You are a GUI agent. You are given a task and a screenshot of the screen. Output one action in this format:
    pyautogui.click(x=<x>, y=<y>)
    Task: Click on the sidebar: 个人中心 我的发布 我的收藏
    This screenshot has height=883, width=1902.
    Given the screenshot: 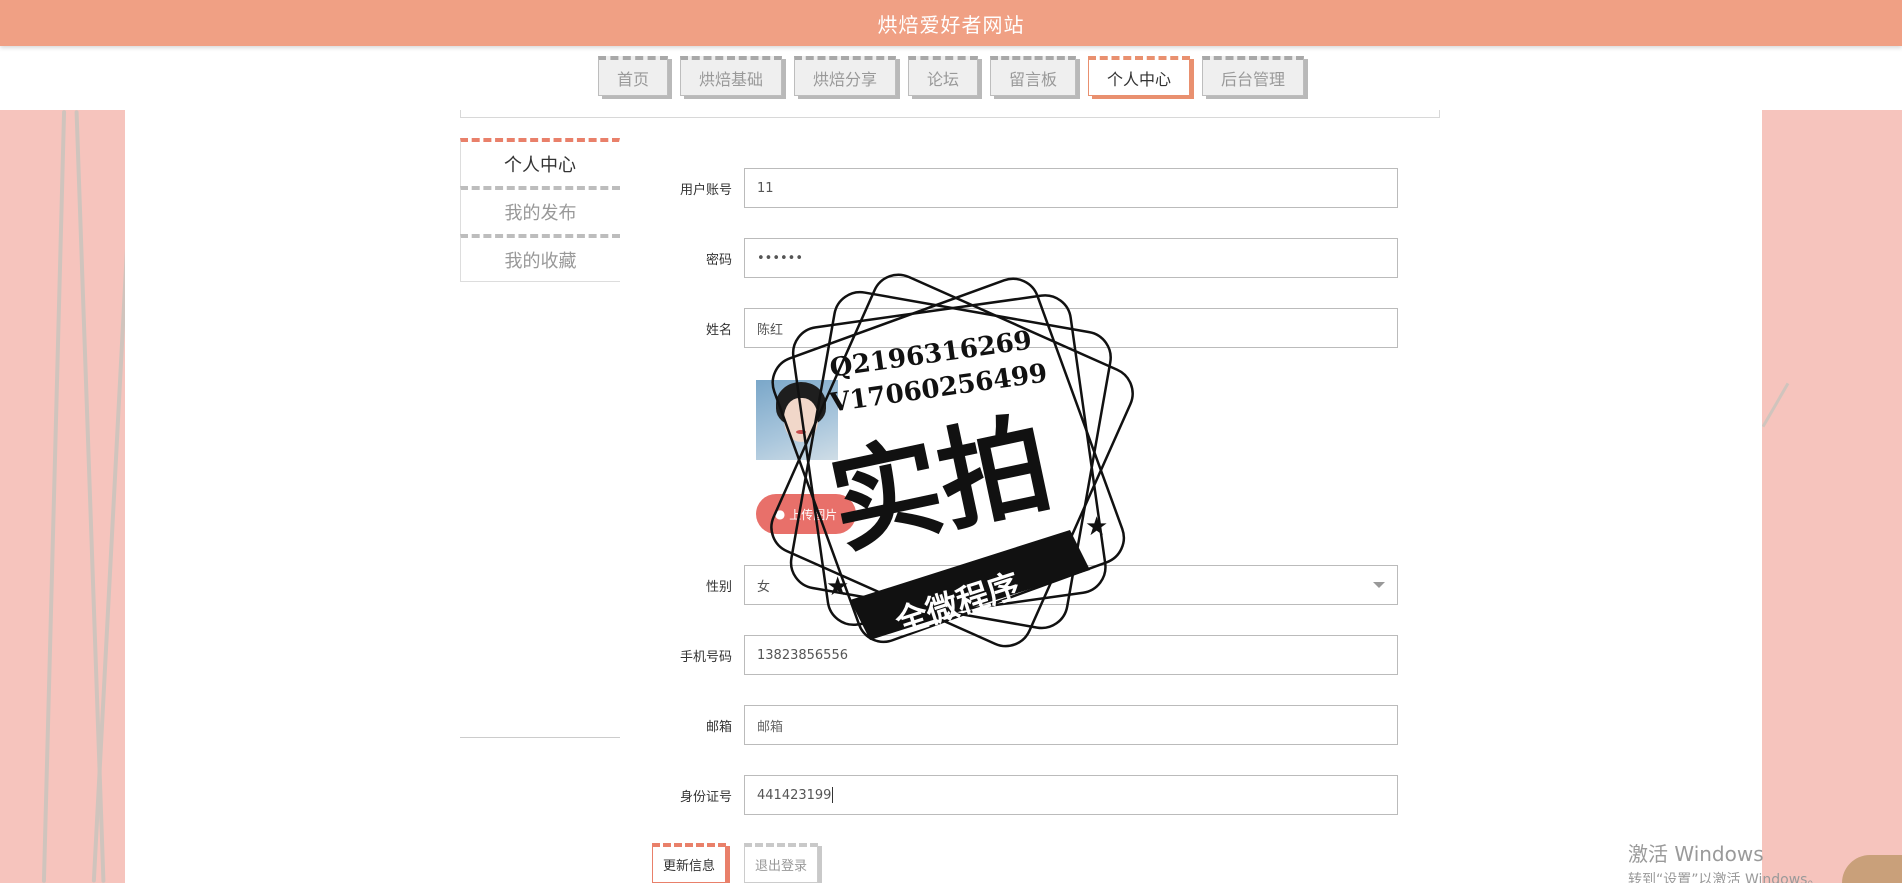 What is the action you would take?
    pyautogui.click(x=540, y=210)
    